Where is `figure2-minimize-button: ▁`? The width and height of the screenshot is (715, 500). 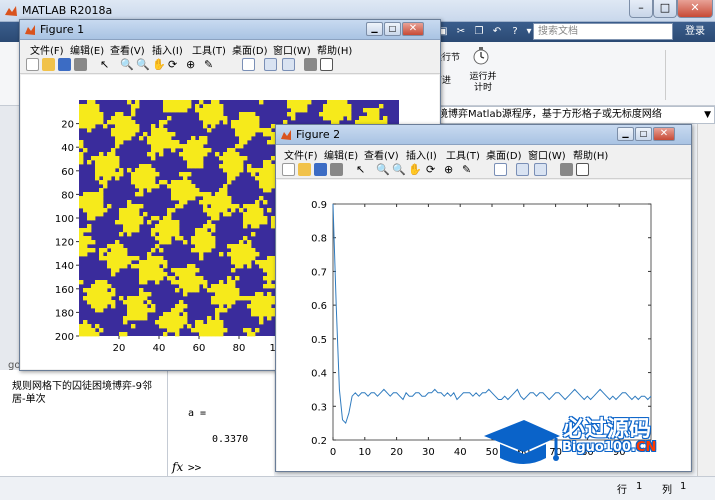
figure2-minimize-button: ▁ is located at coordinates (625, 134).